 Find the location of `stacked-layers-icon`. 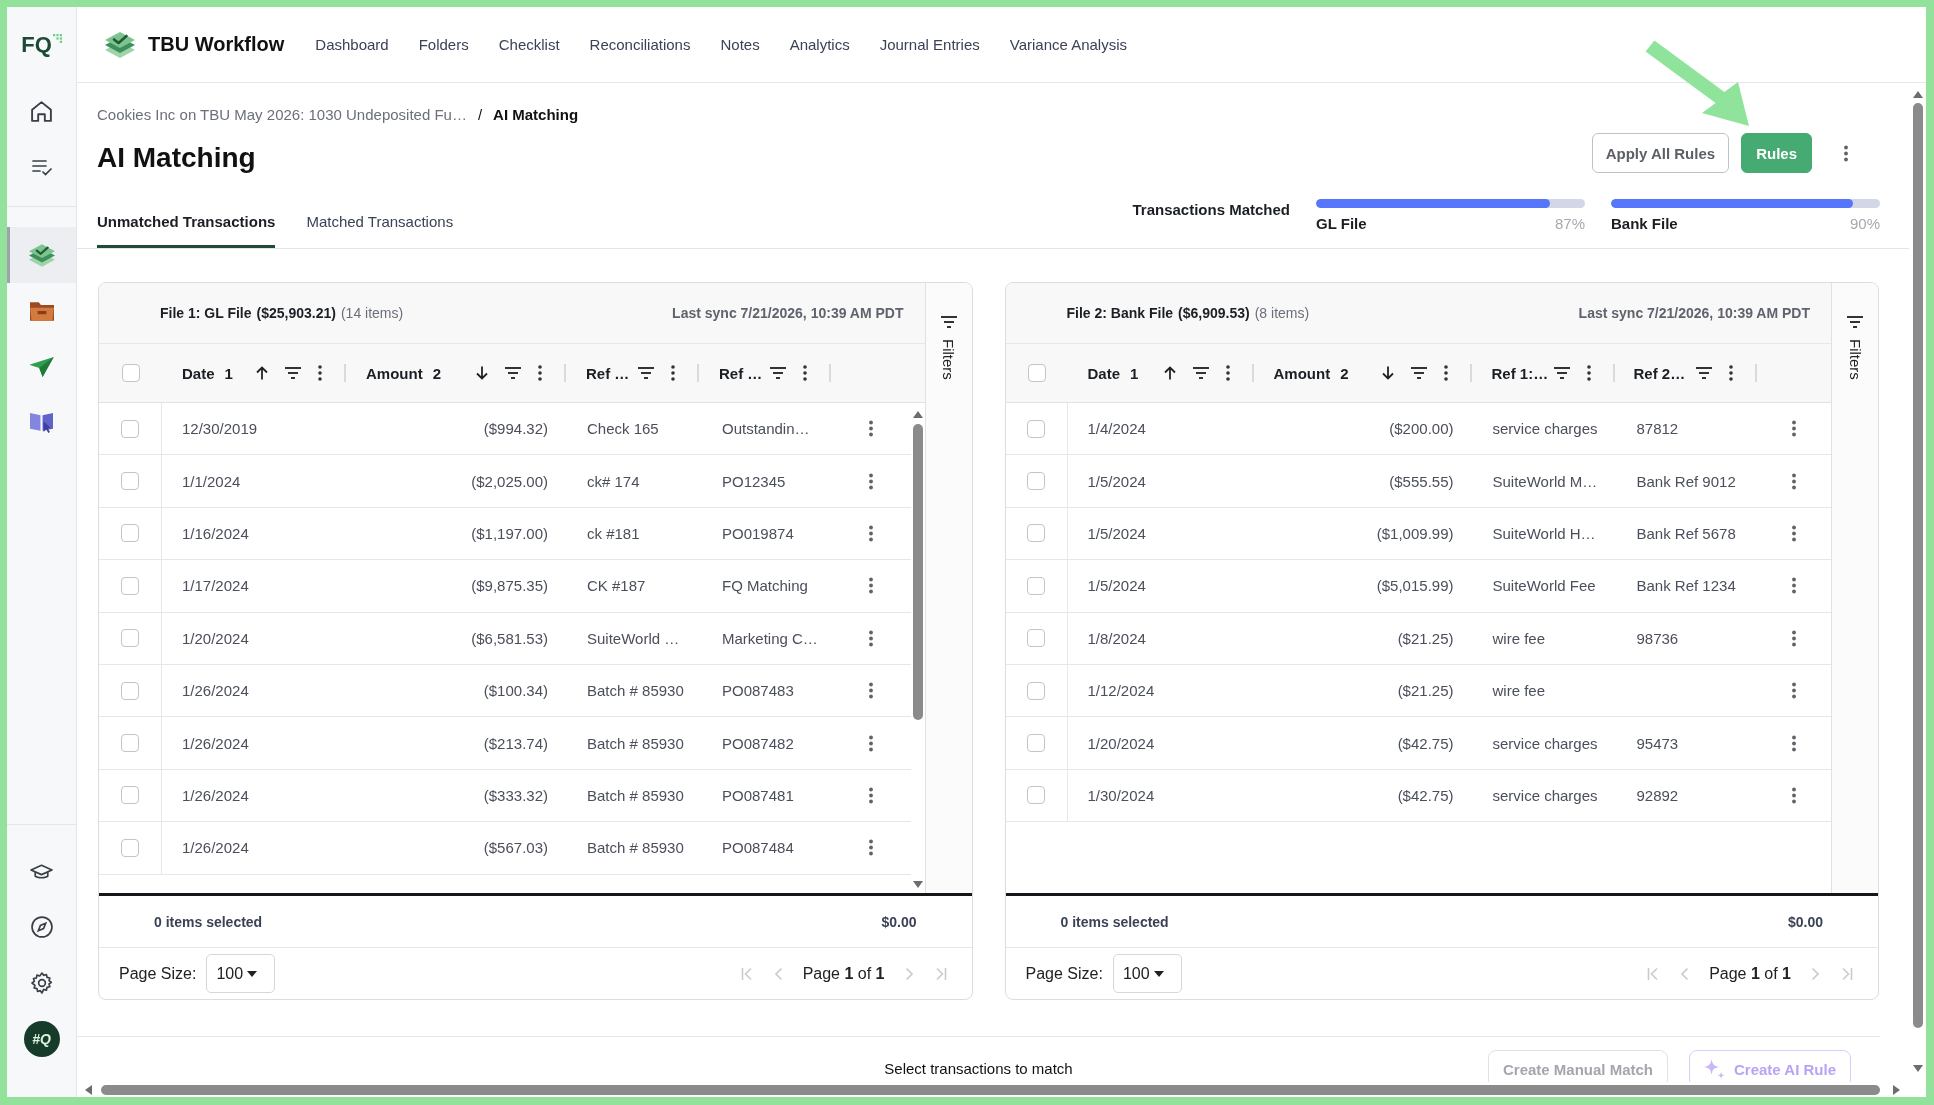

stacked-layers-icon is located at coordinates (120, 44).